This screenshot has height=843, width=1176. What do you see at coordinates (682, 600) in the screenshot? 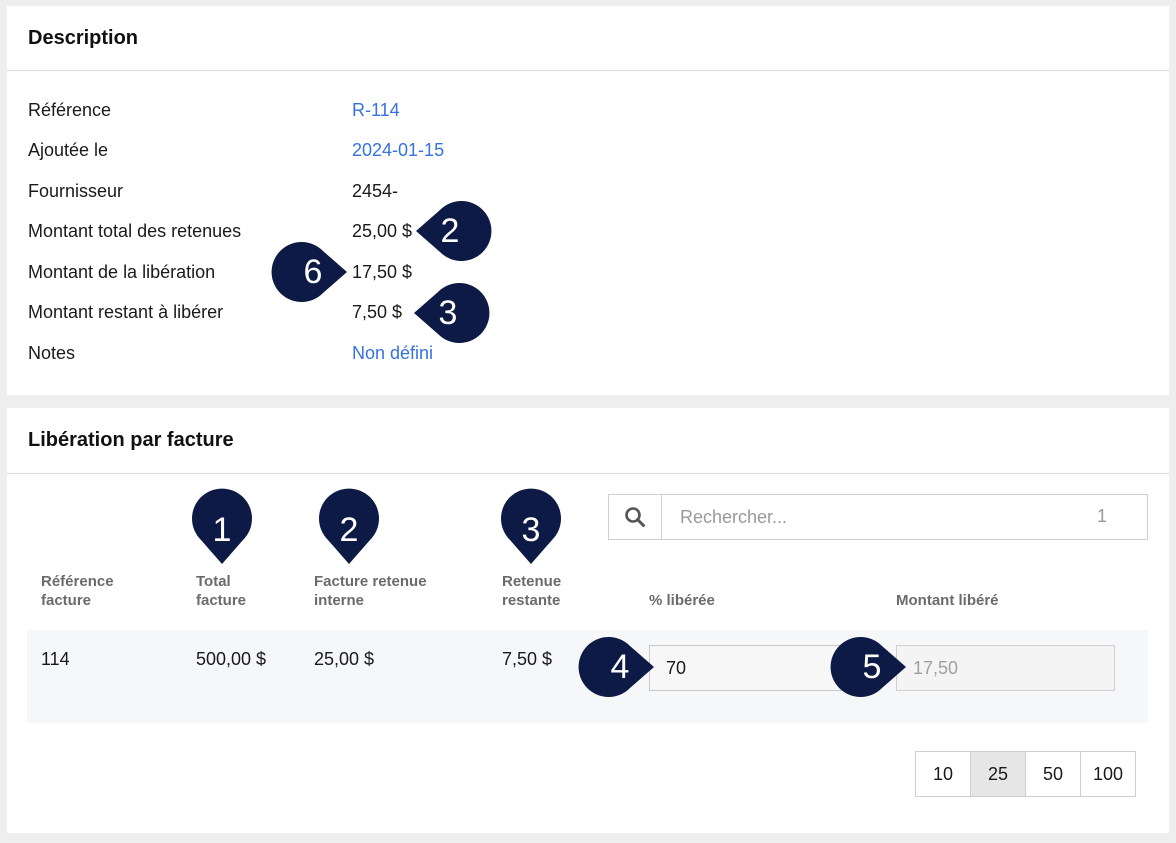
I see `col-header-percent: % libérée` at bounding box center [682, 600].